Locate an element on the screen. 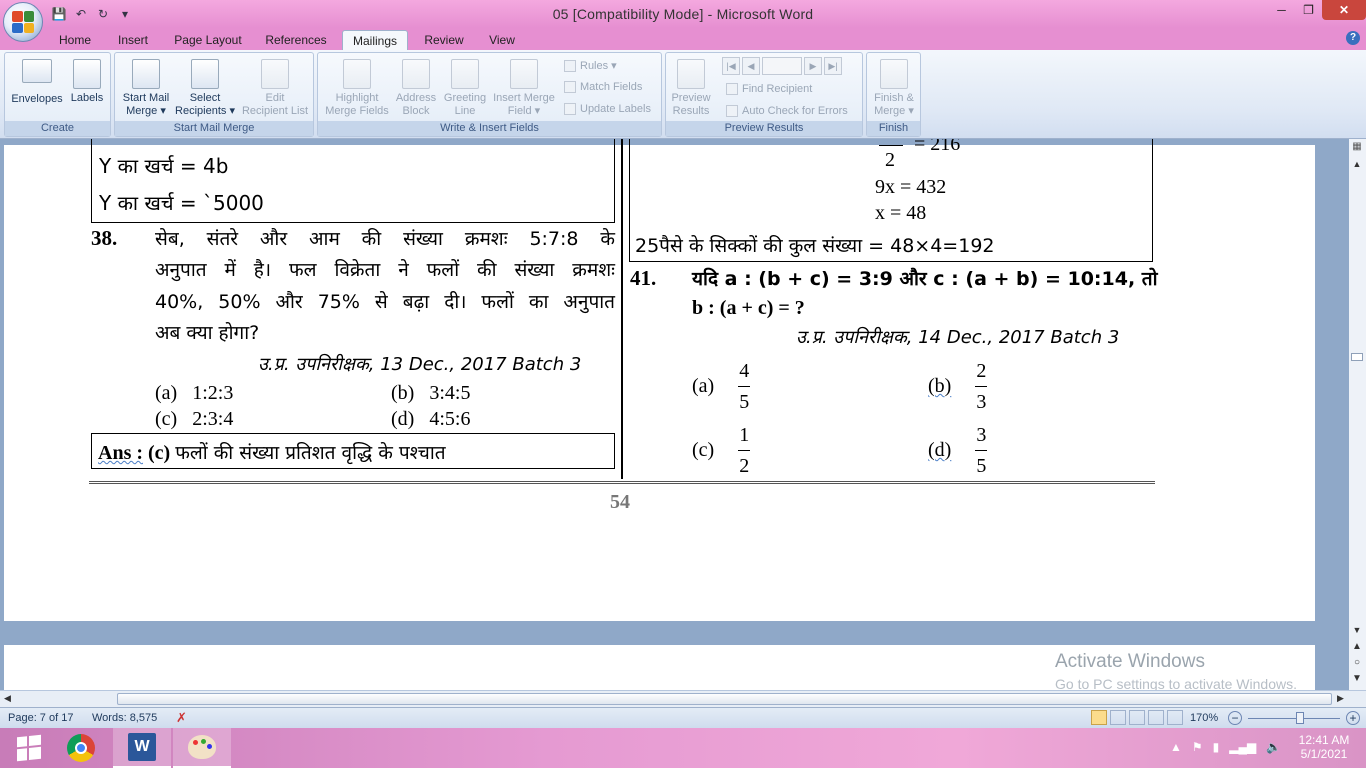  group-finish: Finish & Merge ▾ Finish is located at coordinates (893, 94).